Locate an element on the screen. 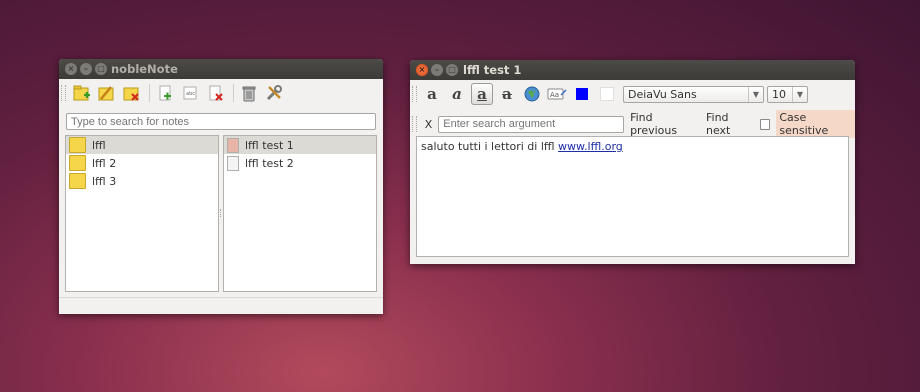 Image resolution: width=920 pixels, height=392 pixels. folder-item: lffl 3 is located at coordinates (142, 181).